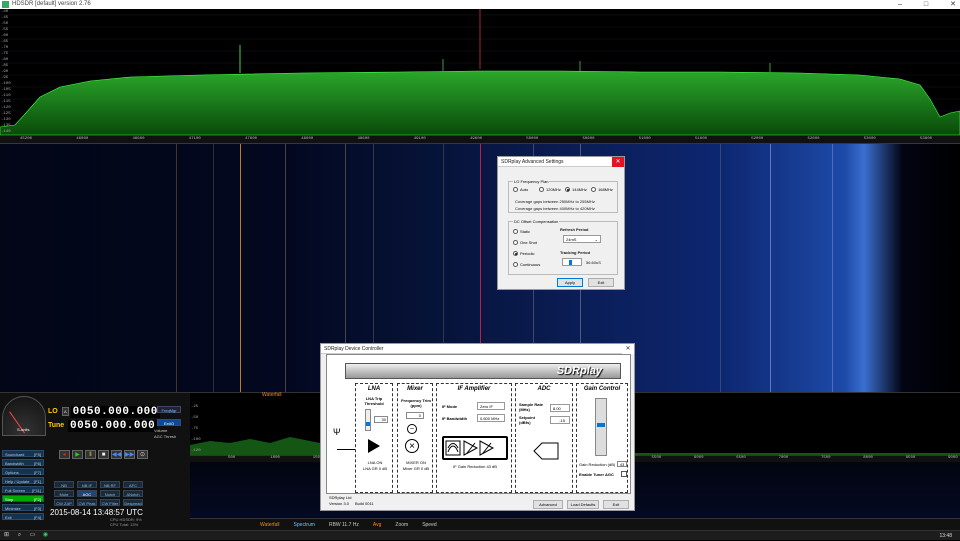 This screenshot has width=960, height=541. What do you see at coordinates (270, 525) in the screenshot?
I see `waterfall-slider-label: Waterfall` at bounding box center [270, 525].